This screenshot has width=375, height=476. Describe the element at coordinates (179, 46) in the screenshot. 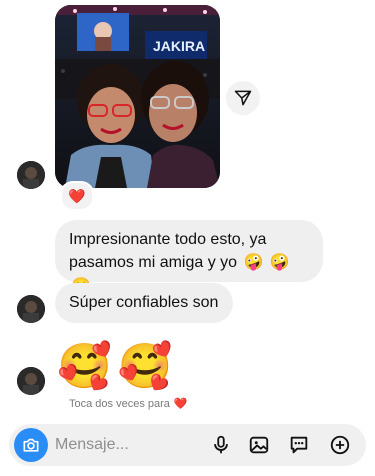

I see `screen-text: JAKIRA` at that location.